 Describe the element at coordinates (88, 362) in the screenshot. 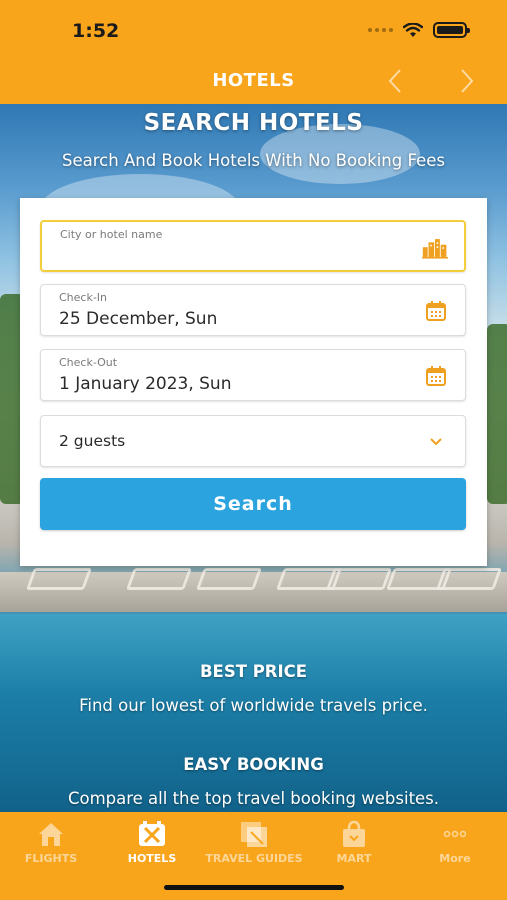

I see `checkout-label: Check-Out` at that location.